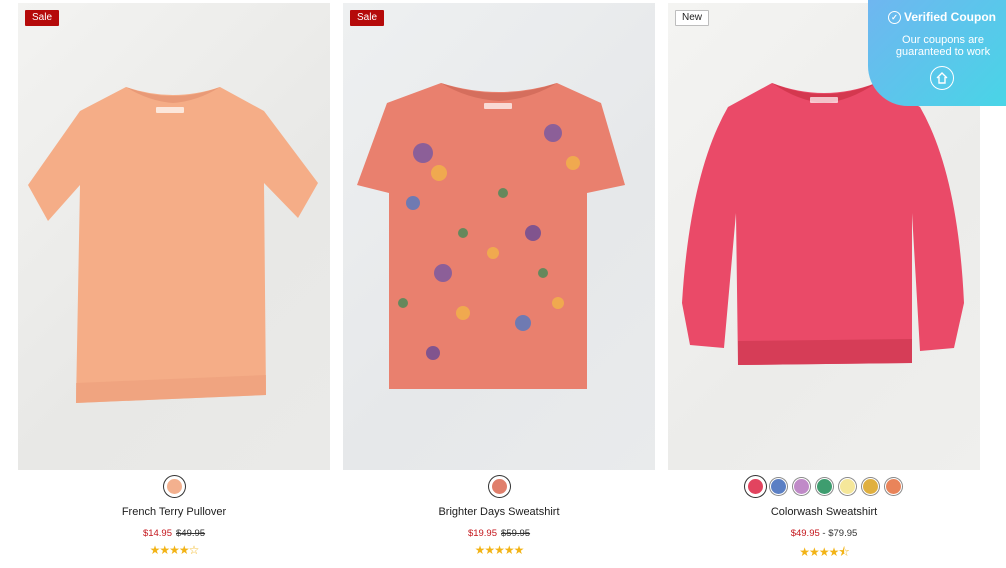 The height and width of the screenshot is (568, 1006). Describe the element at coordinates (942, 78) in the screenshot. I see `home-icon` at that location.